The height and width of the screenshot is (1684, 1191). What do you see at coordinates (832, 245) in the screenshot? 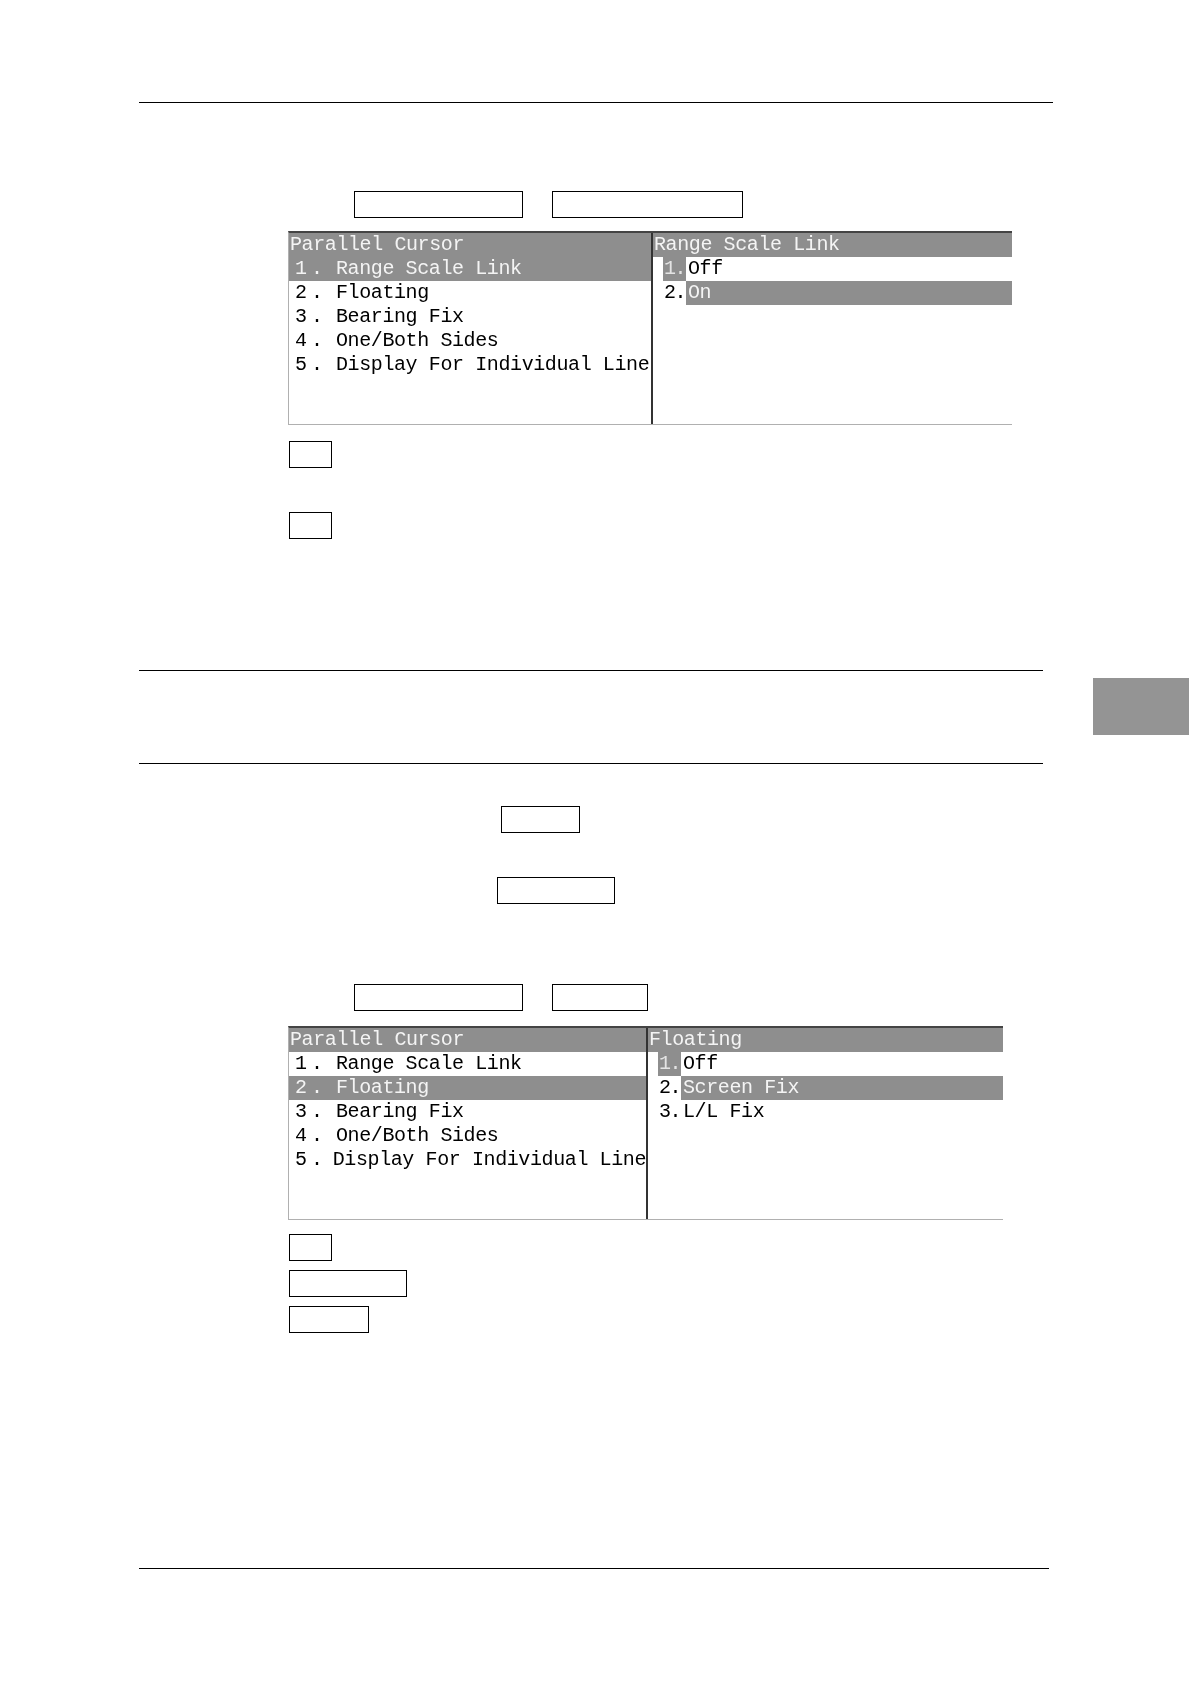
I see `menu-title: Range Scale Link` at bounding box center [832, 245].